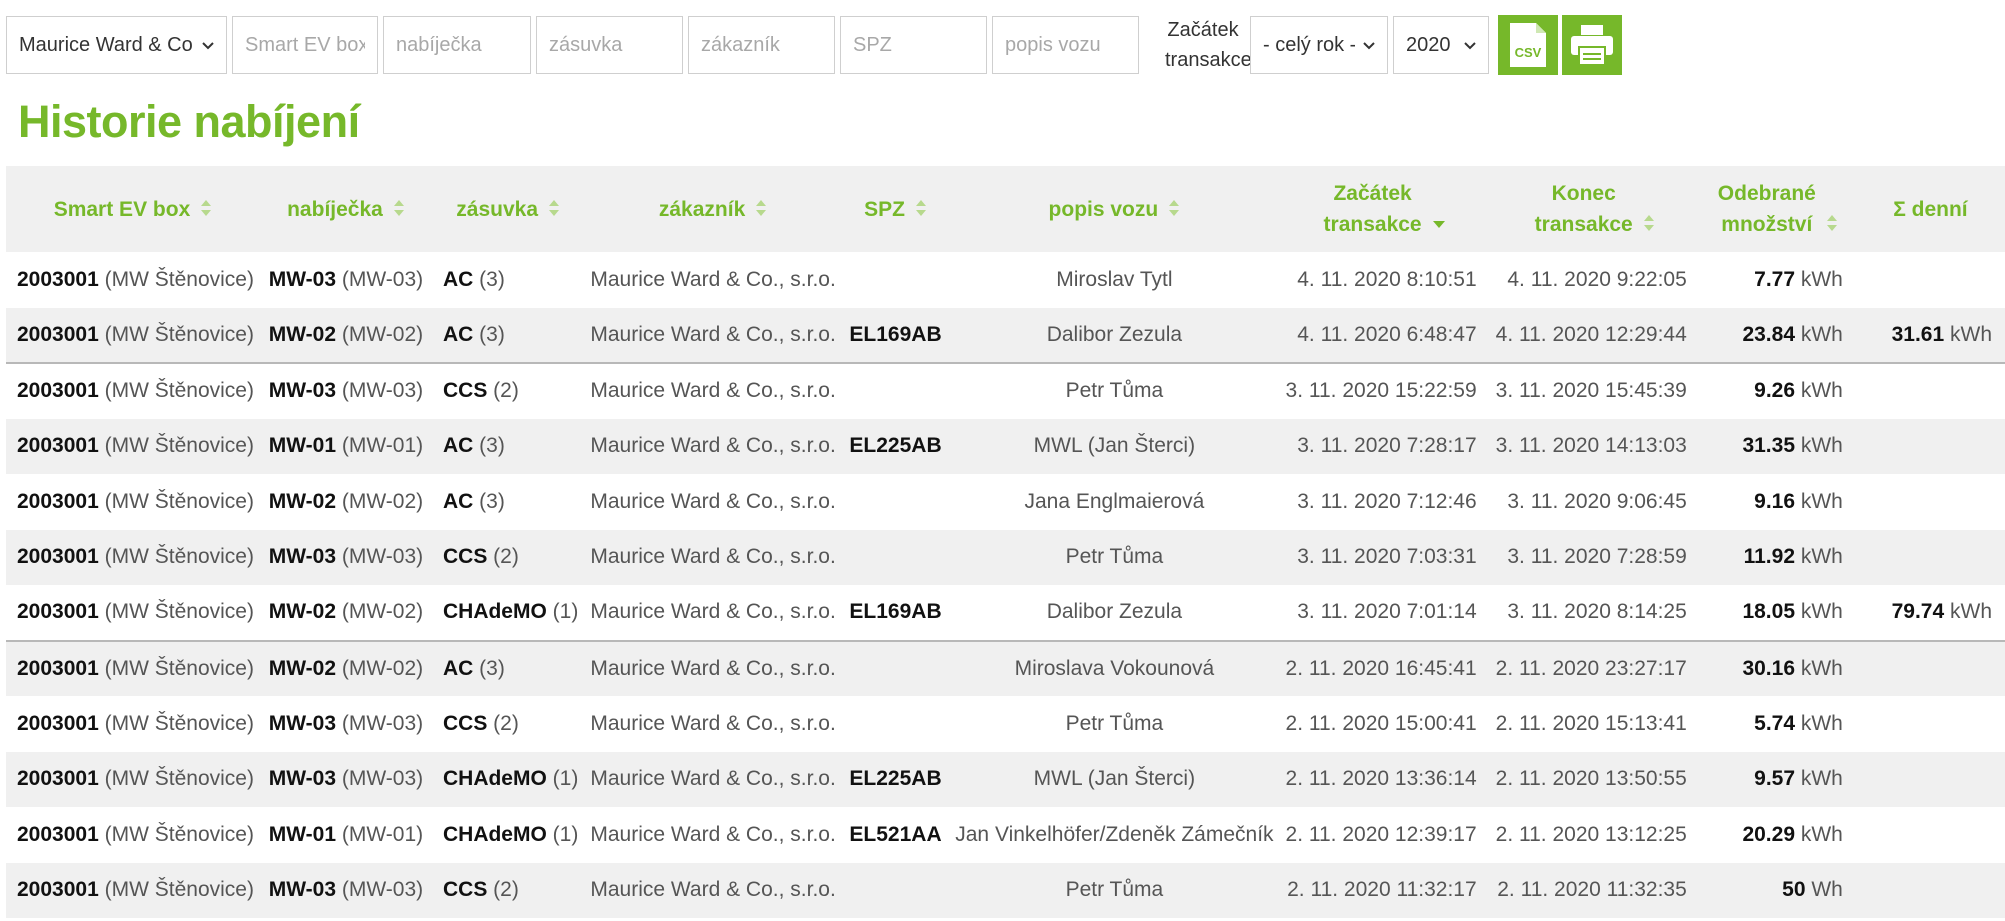 The width and height of the screenshot is (2005, 921). I want to click on col-header-customer: zákazník, so click(712, 209).